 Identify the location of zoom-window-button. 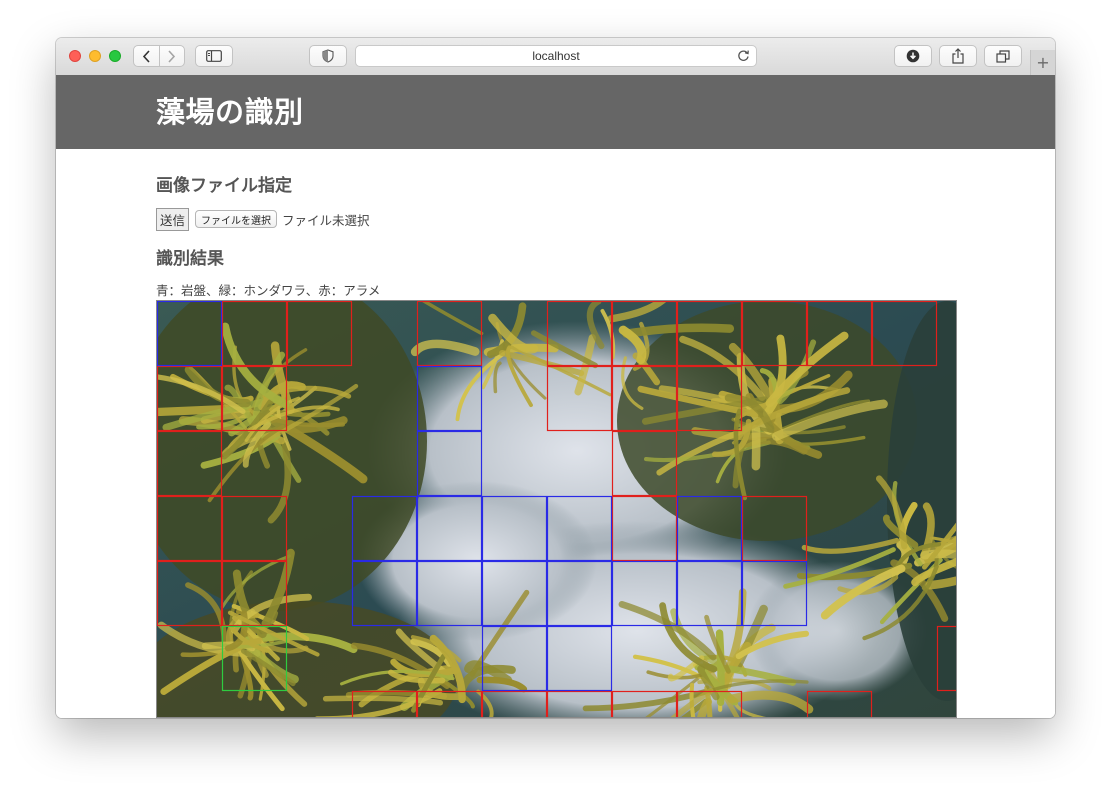
(115, 56).